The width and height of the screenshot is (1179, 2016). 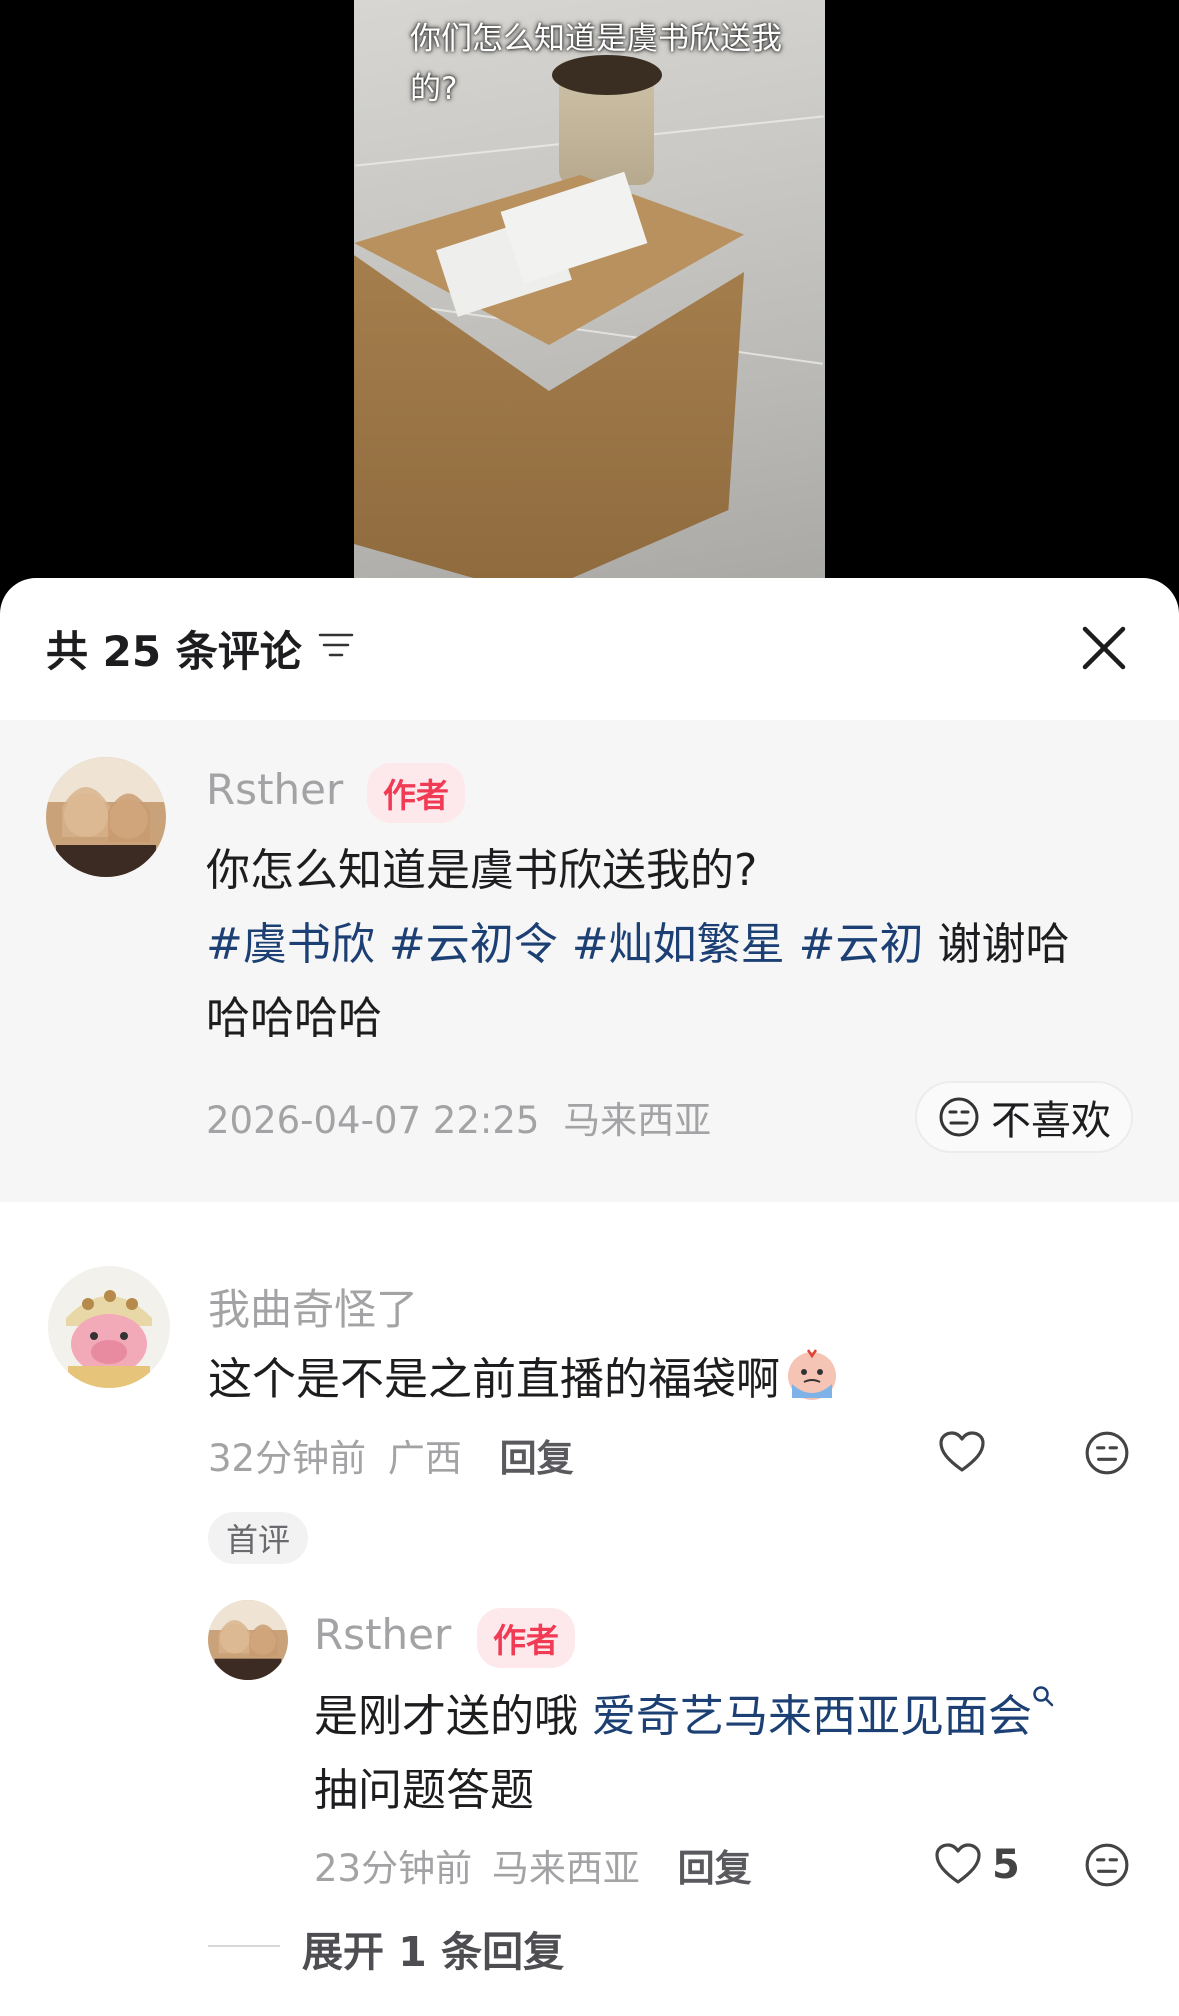 What do you see at coordinates (373, 1120) in the screenshot?
I see `comment-timestamp: 2026-04-07 22:25` at bounding box center [373, 1120].